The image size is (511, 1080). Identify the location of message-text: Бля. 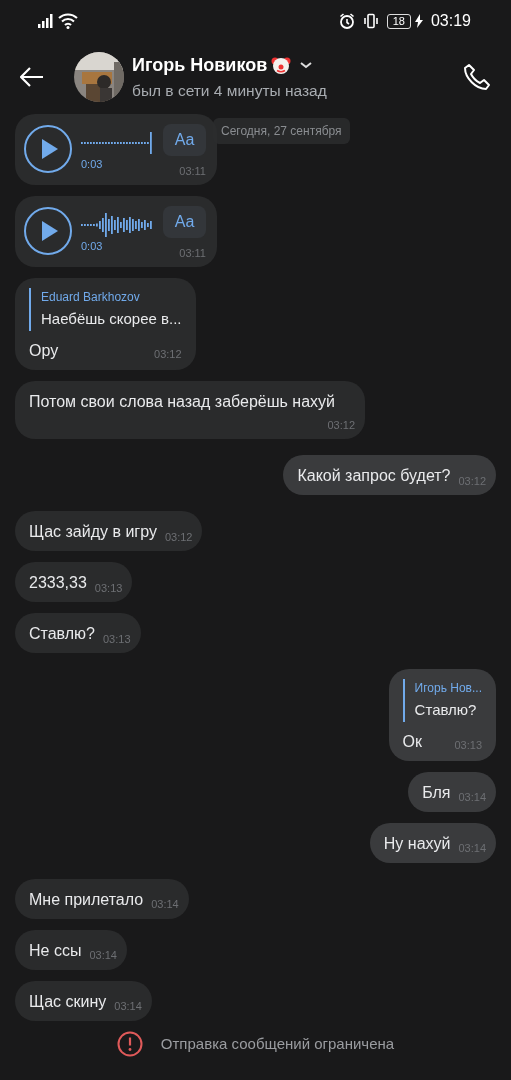
(436, 792).